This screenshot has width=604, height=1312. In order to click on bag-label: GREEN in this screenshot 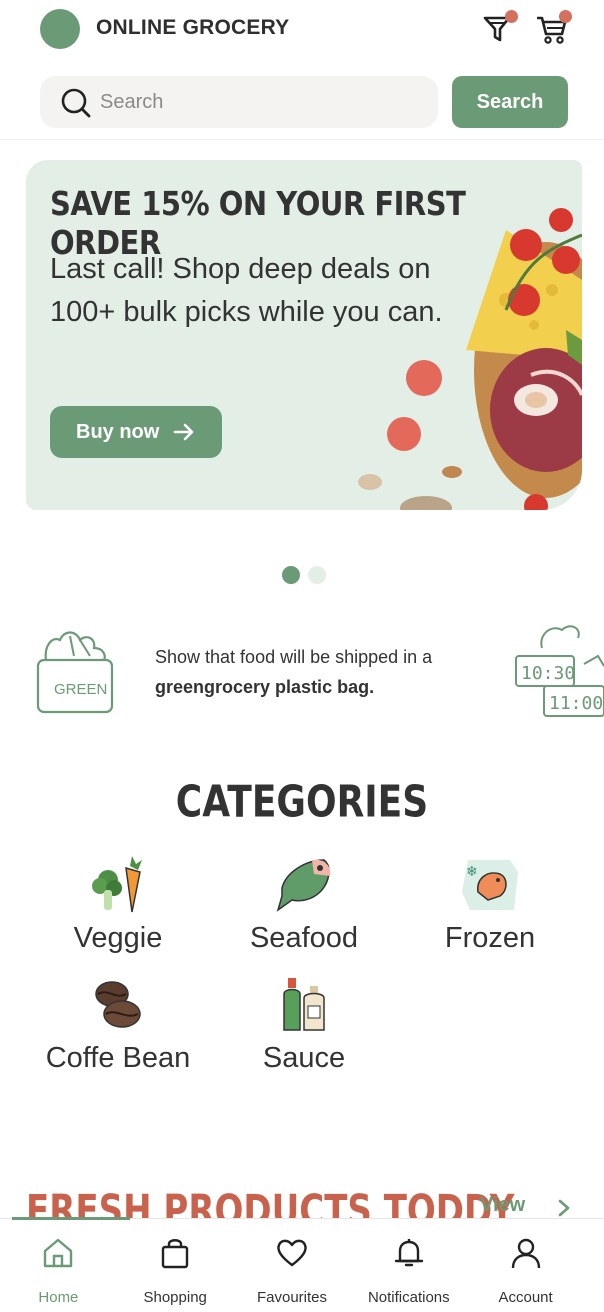, I will do `click(80, 689)`.